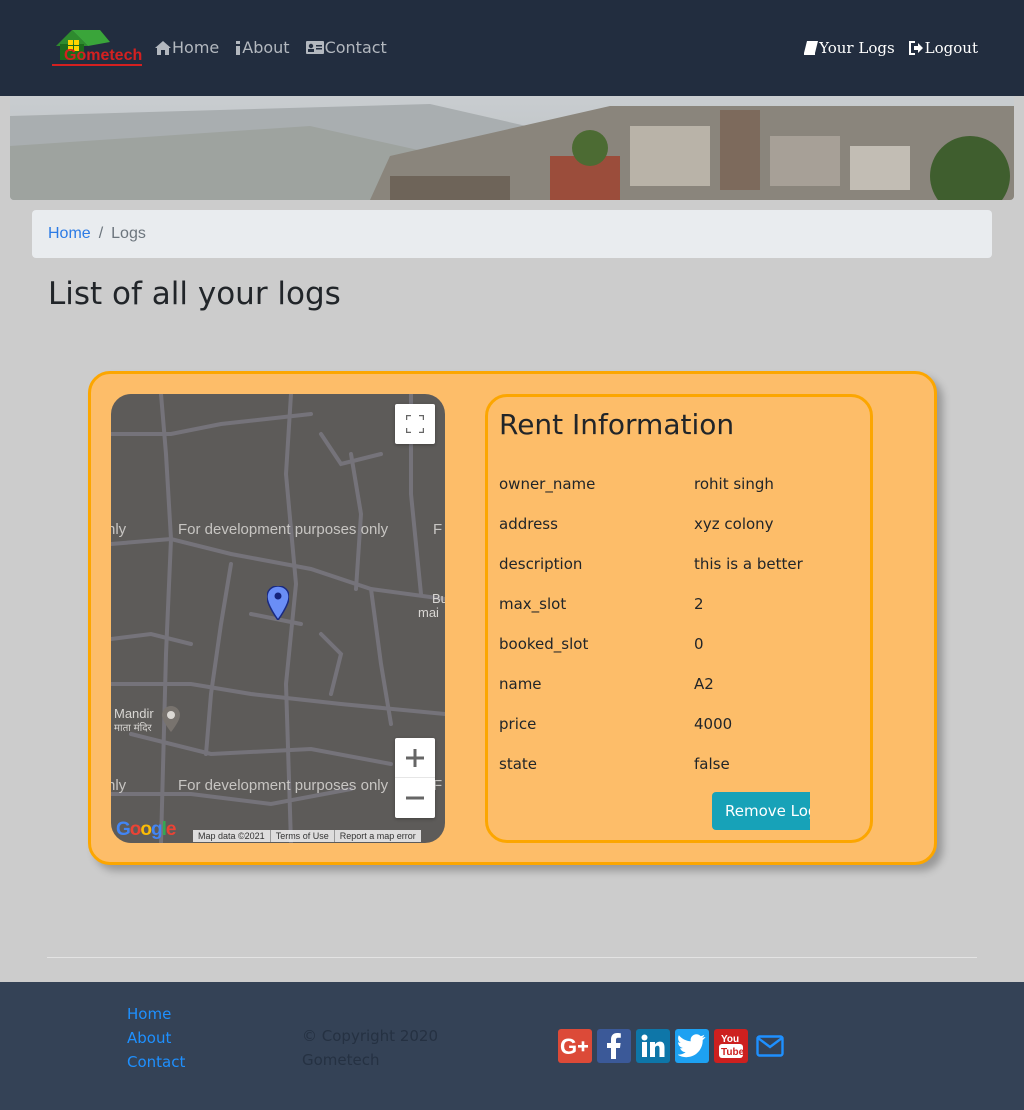 The image size is (1024, 1110). Describe the element at coordinates (614, 1046) in the screenshot. I see `facebook-icon` at that location.